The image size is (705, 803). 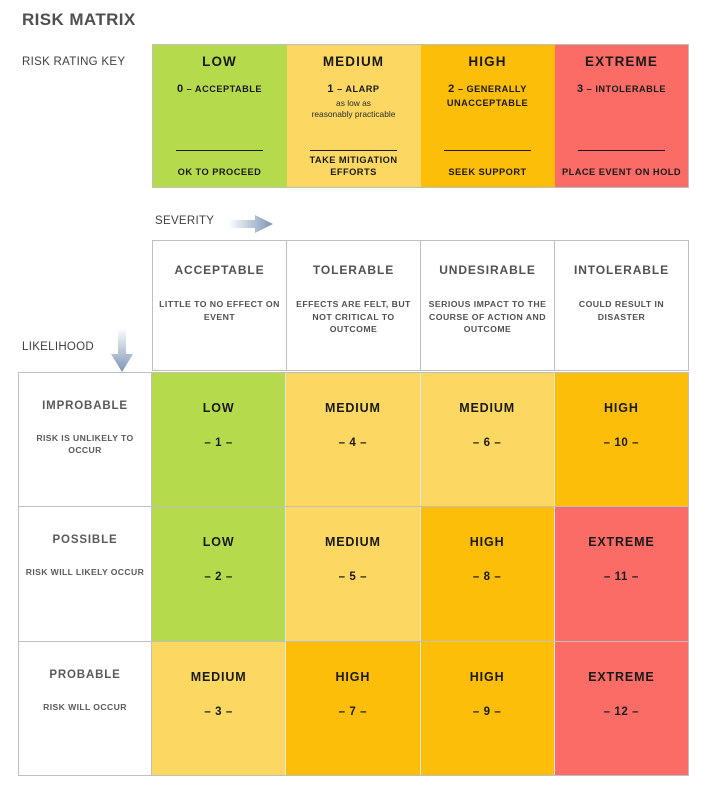 I want to click on risk-key-rating: 3 – INTOLERABLE, so click(x=621, y=89).